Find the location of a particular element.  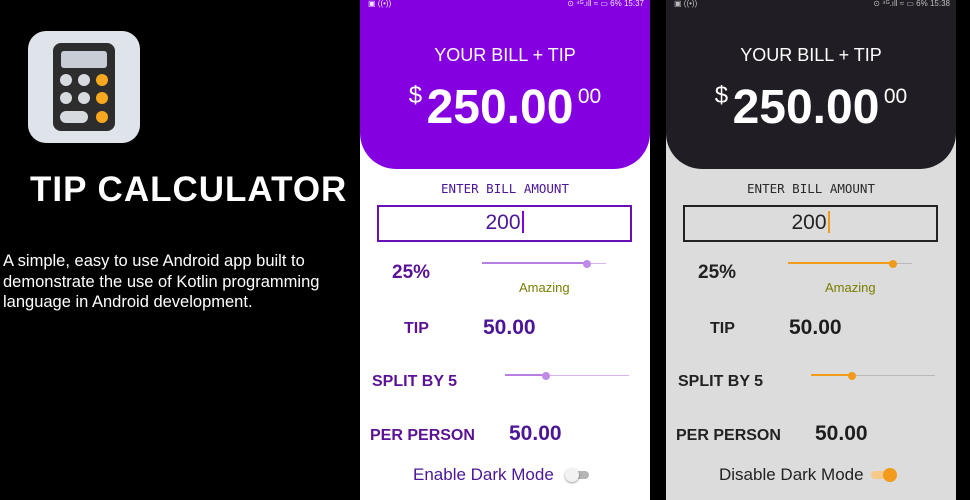

status-right-icons: ⊙ ⁴ᴳ.ıll ≈ ▭ 6% 15:38 is located at coordinates (911, 4).